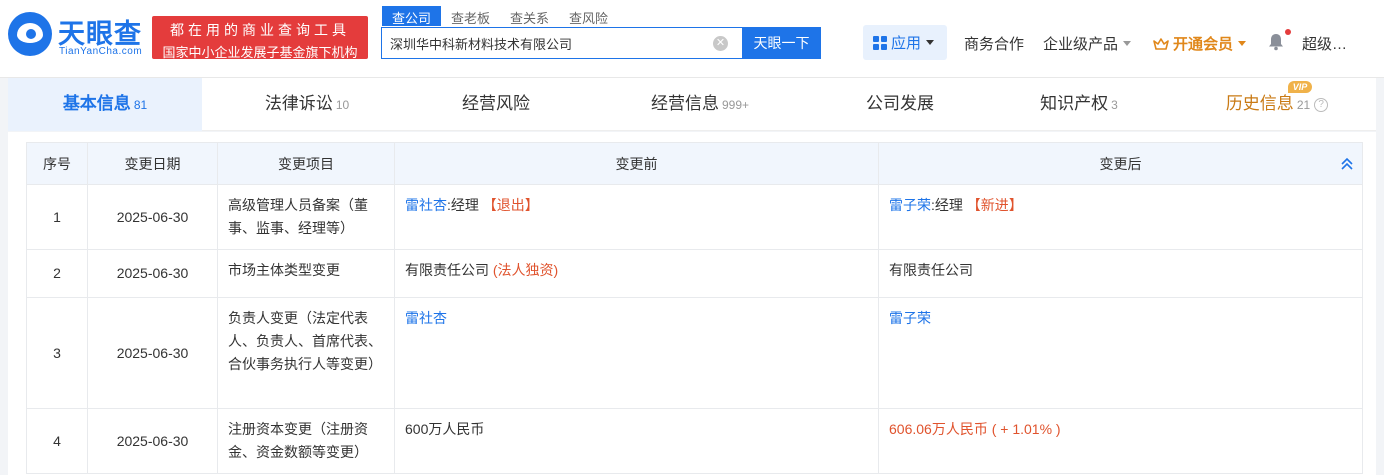  What do you see at coordinates (529, 16) in the screenshot?
I see `search-tab-relation: 查关系` at bounding box center [529, 16].